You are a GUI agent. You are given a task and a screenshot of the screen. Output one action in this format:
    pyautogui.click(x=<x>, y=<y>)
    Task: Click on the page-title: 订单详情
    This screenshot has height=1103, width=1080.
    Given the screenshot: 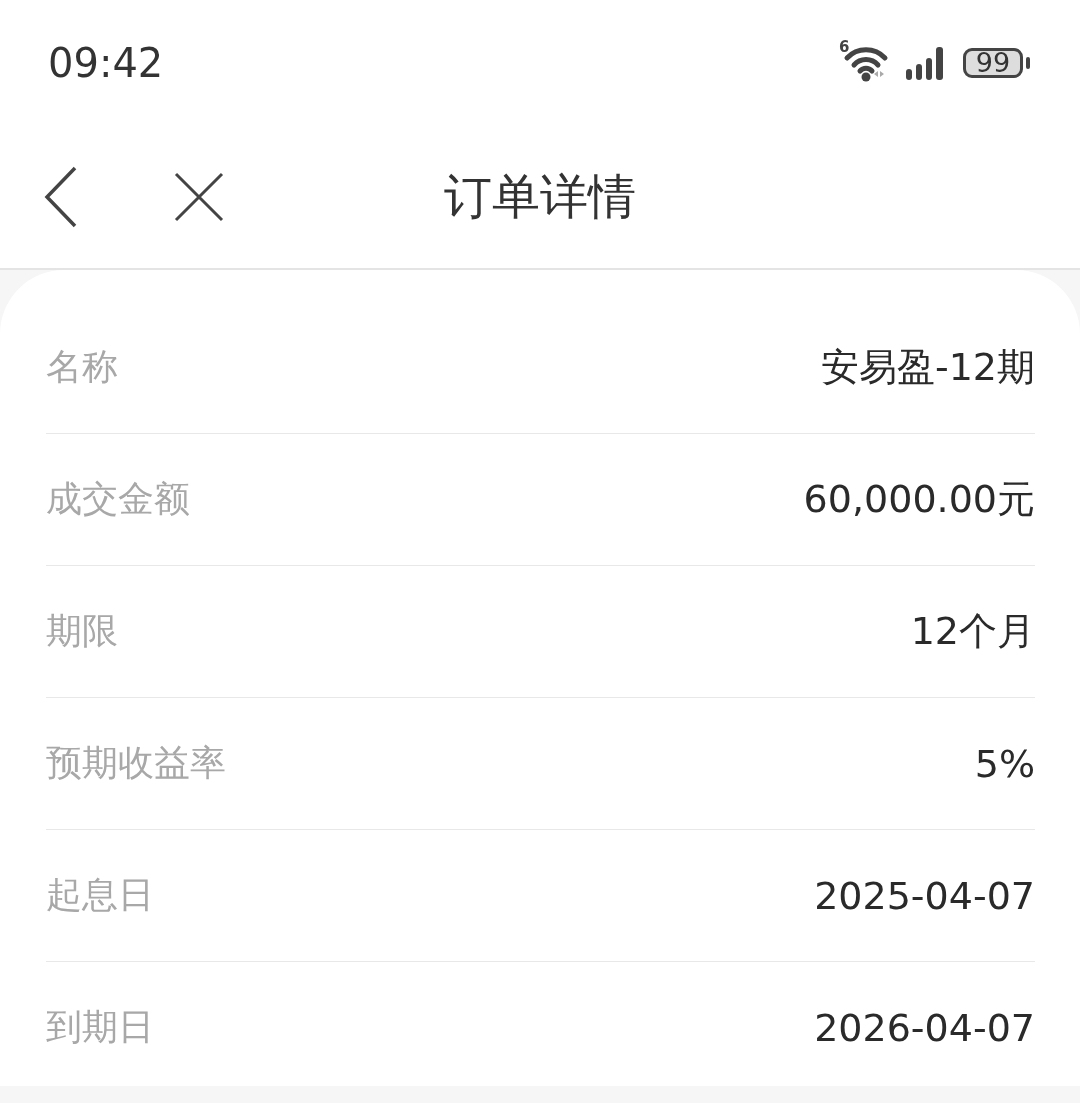 What is the action you would take?
    pyautogui.click(x=540, y=196)
    